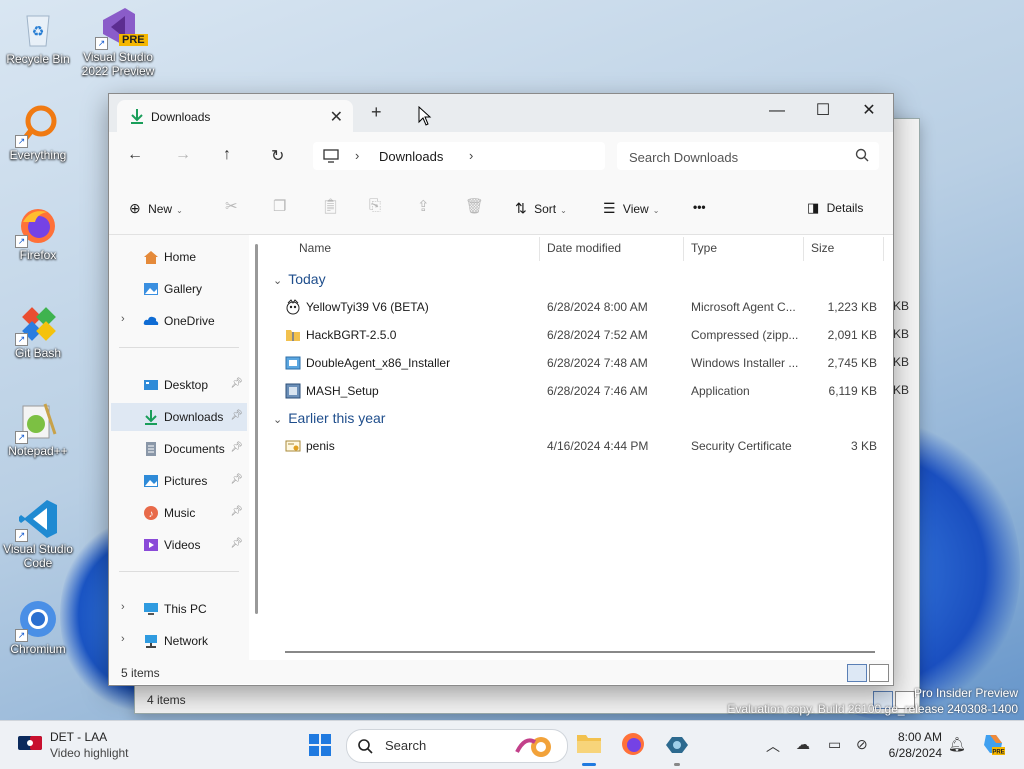 The image size is (1024, 769). What do you see at coordinates (869, 111) in the screenshot?
I see `close-button: ✕` at bounding box center [869, 111].